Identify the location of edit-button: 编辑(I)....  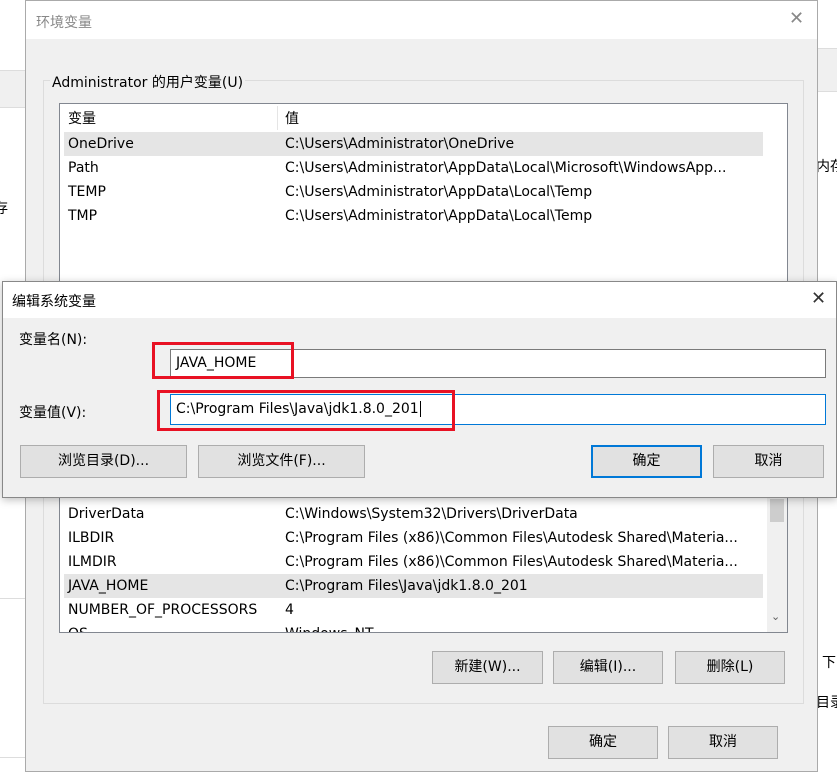
(608, 667).